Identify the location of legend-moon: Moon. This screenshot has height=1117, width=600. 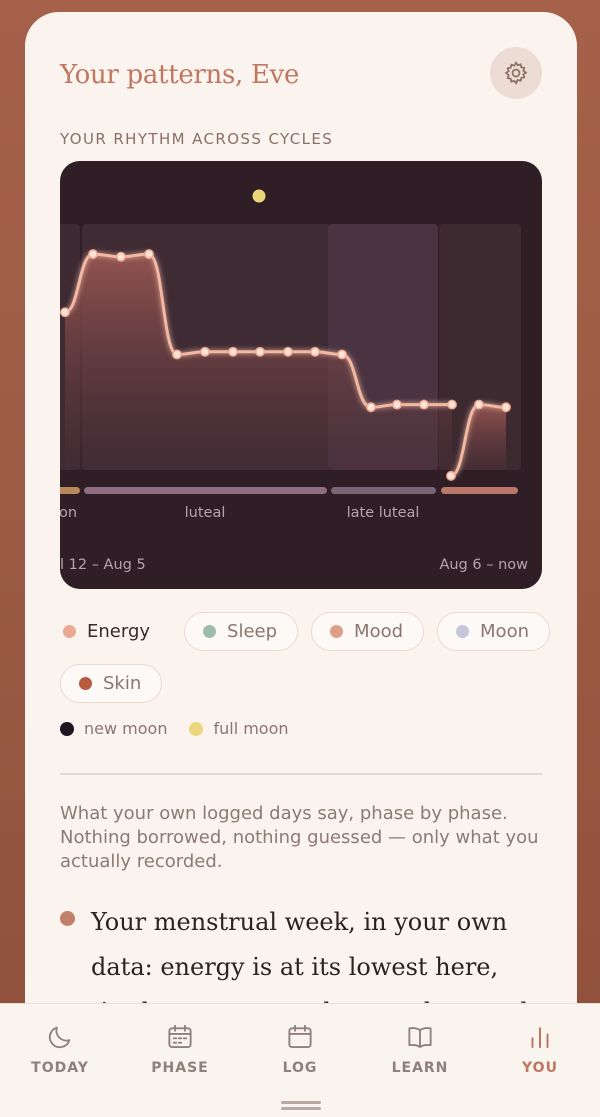
(493, 631).